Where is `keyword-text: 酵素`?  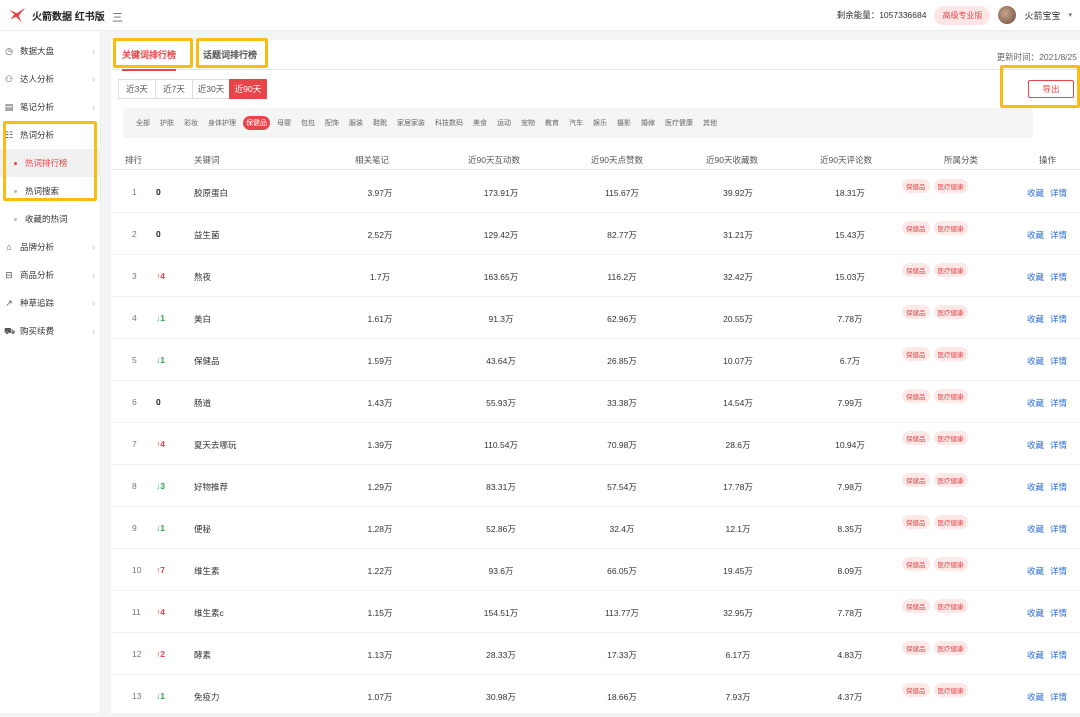 keyword-text: 酵素 is located at coordinates (203, 655).